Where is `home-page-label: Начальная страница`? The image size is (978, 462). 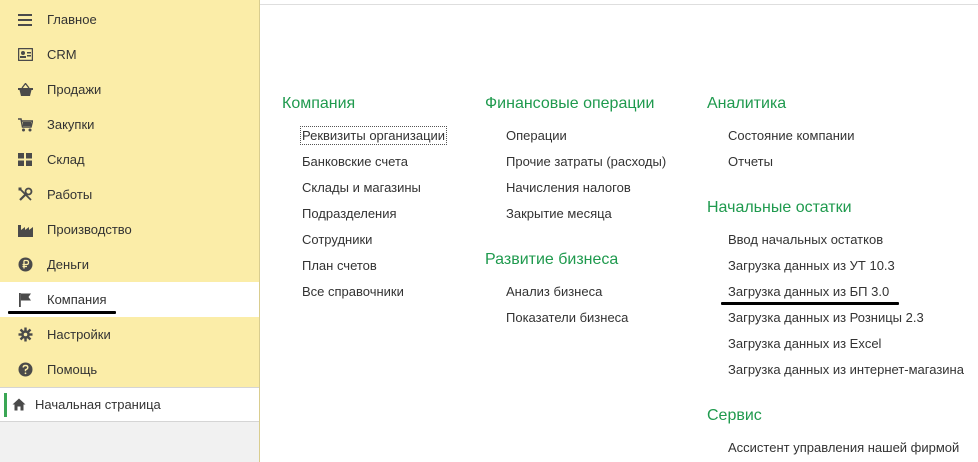
home-page-label: Начальная страница is located at coordinates (98, 404).